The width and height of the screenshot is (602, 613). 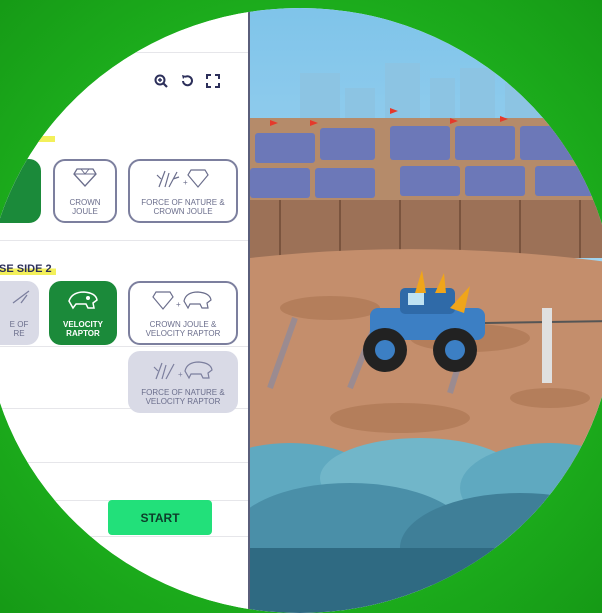 I want to click on side1-label-highlight, so click(x=27, y=139).